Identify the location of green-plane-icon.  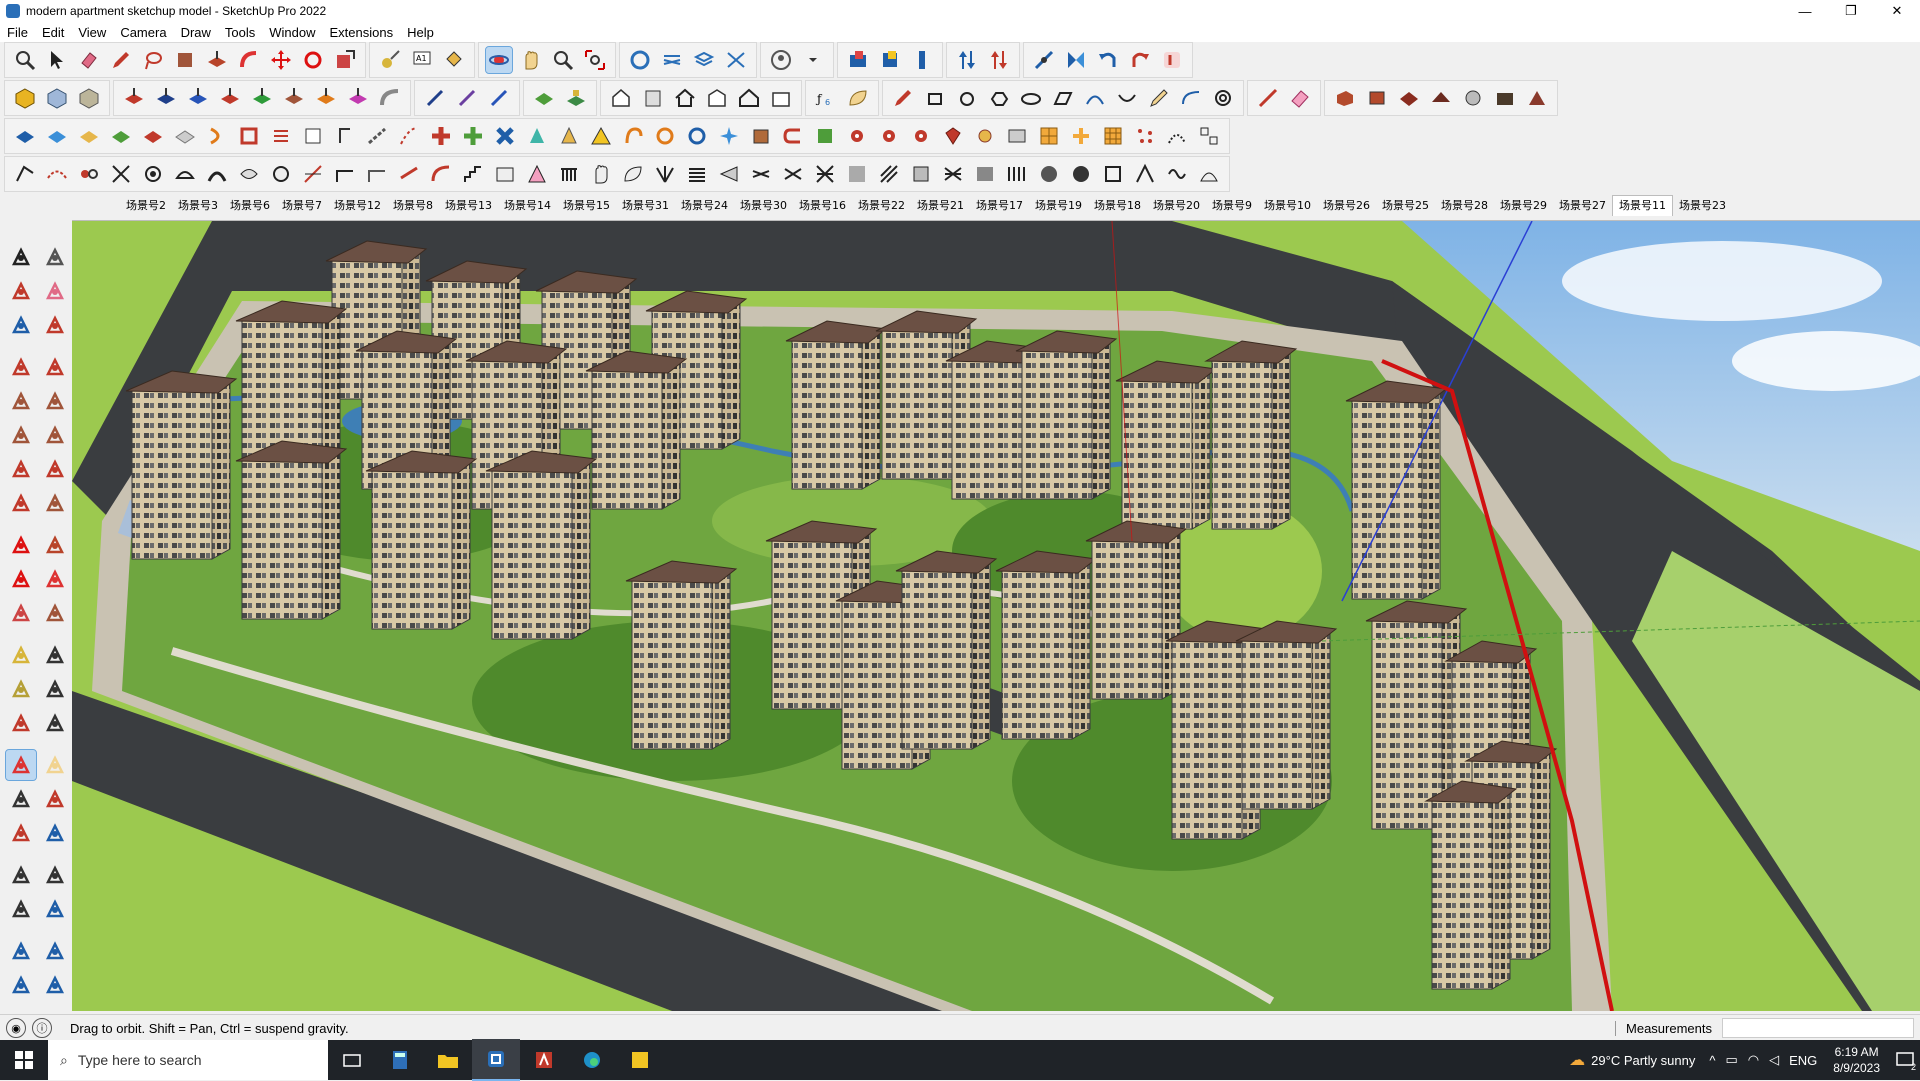
(121, 136).